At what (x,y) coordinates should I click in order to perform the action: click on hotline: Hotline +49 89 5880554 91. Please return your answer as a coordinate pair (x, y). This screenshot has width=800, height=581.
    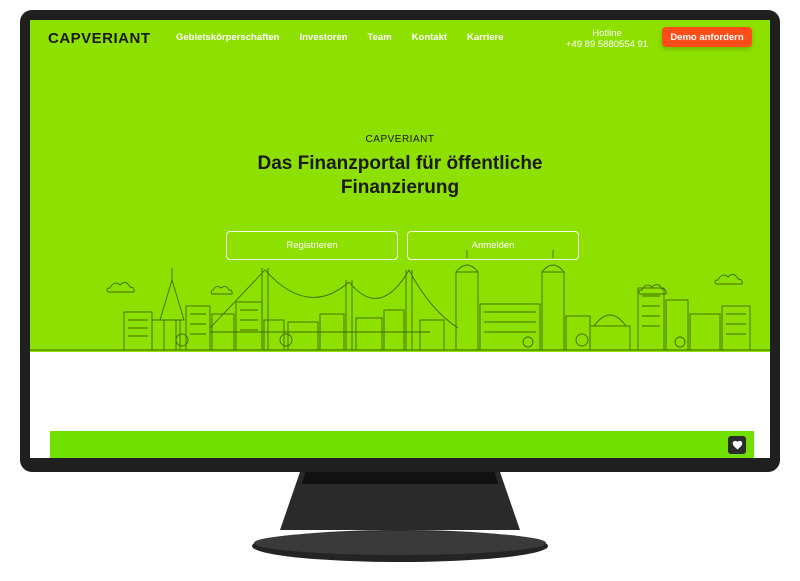
    Looking at the image, I should click on (607, 39).